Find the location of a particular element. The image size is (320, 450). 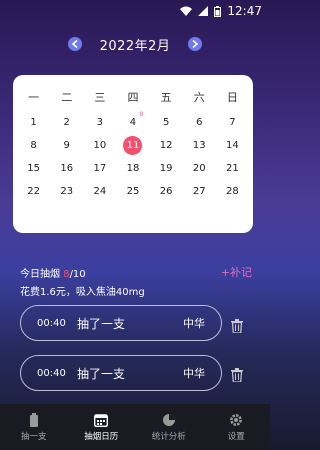

calendar-day: 3 is located at coordinates (99, 122).